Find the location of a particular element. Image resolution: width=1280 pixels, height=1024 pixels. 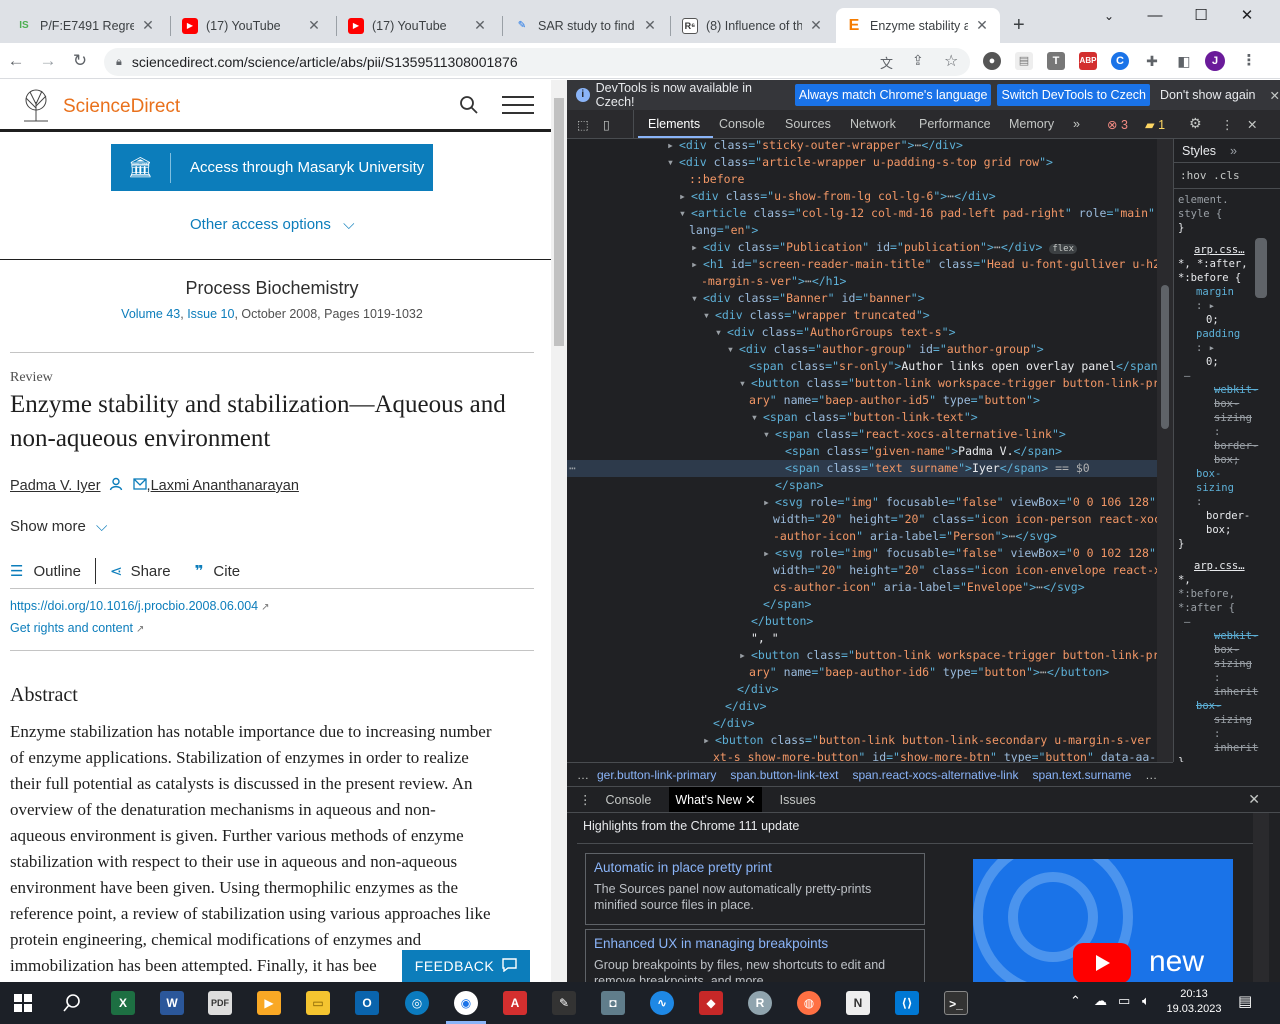

chevron-up-icon: ⌃ is located at coordinates (1075, 1001).